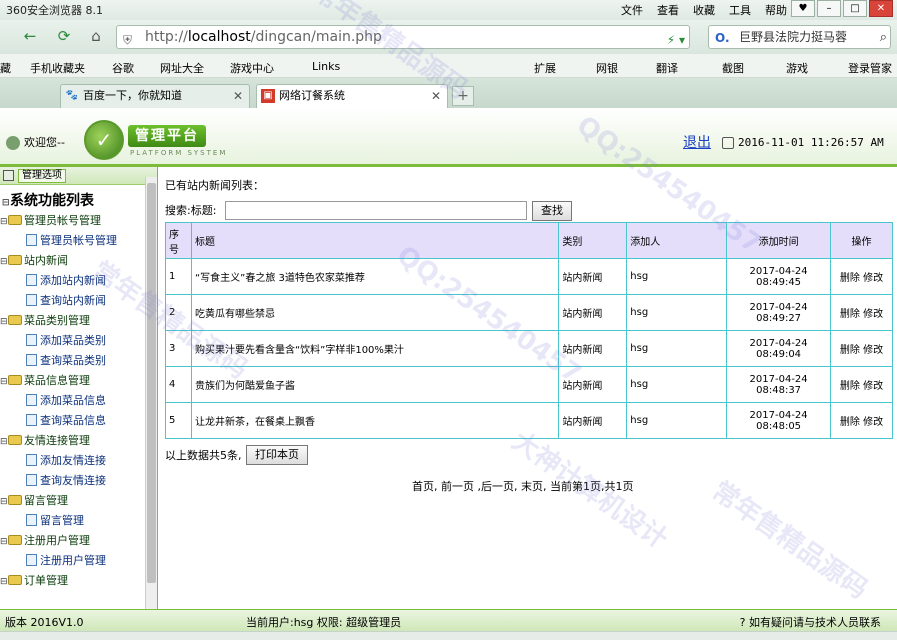 The image size is (897, 640). I want to click on tree-group-messages: ⊟ 留言管理, so click(72, 501).